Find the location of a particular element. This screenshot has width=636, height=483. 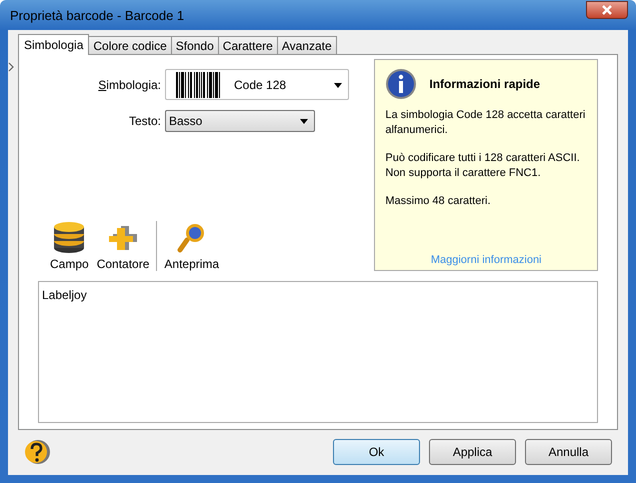

symbology-dropdown: Code 128 is located at coordinates (257, 84).